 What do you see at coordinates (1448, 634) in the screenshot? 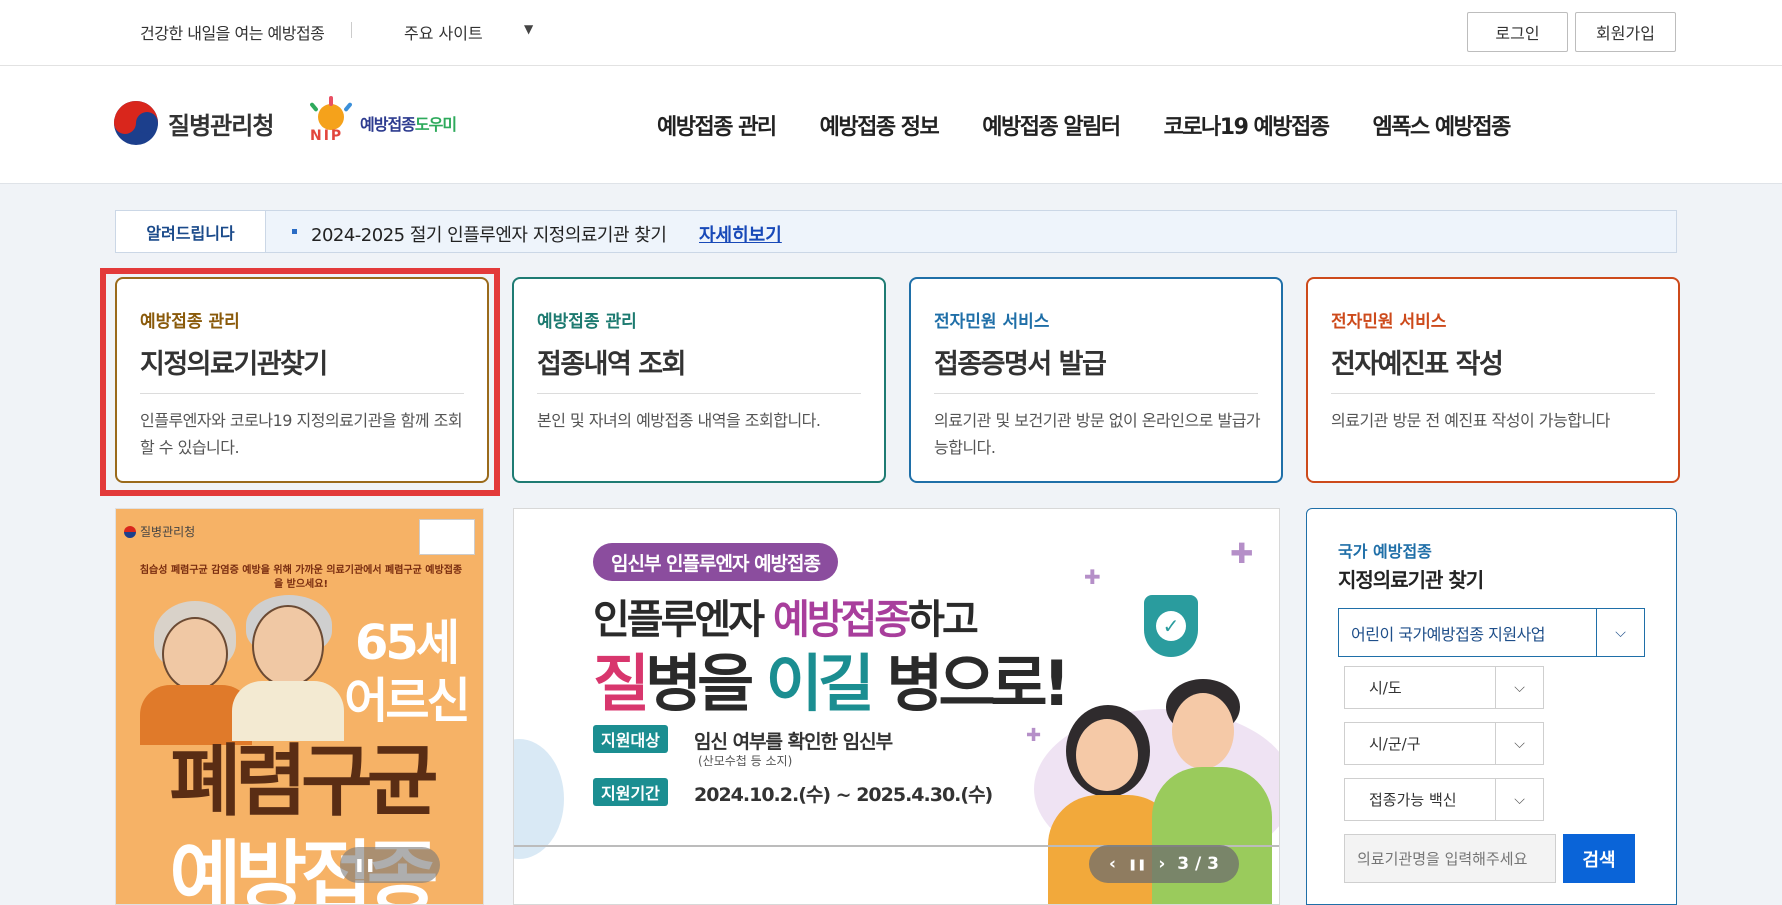
I see `program-select-value: 어린이 국가예방접종 지원사업` at bounding box center [1448, 634].